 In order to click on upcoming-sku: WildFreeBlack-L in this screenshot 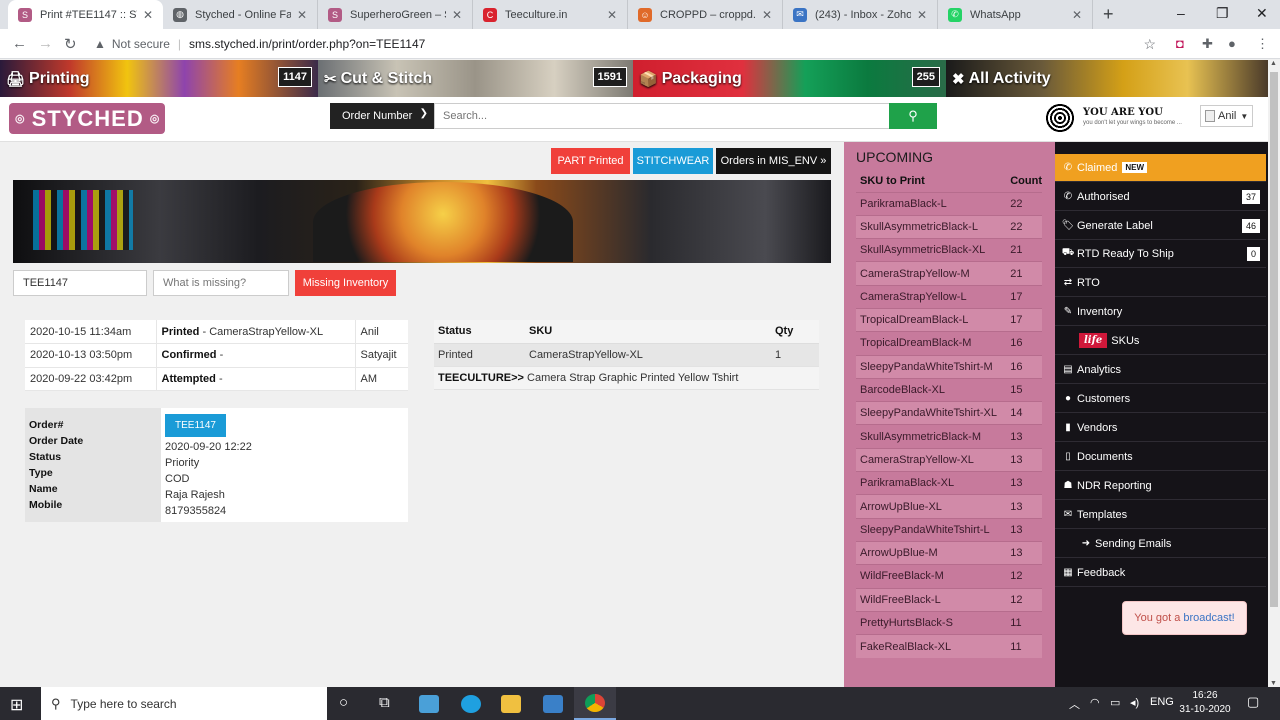, I will do `click(931, 599)`.